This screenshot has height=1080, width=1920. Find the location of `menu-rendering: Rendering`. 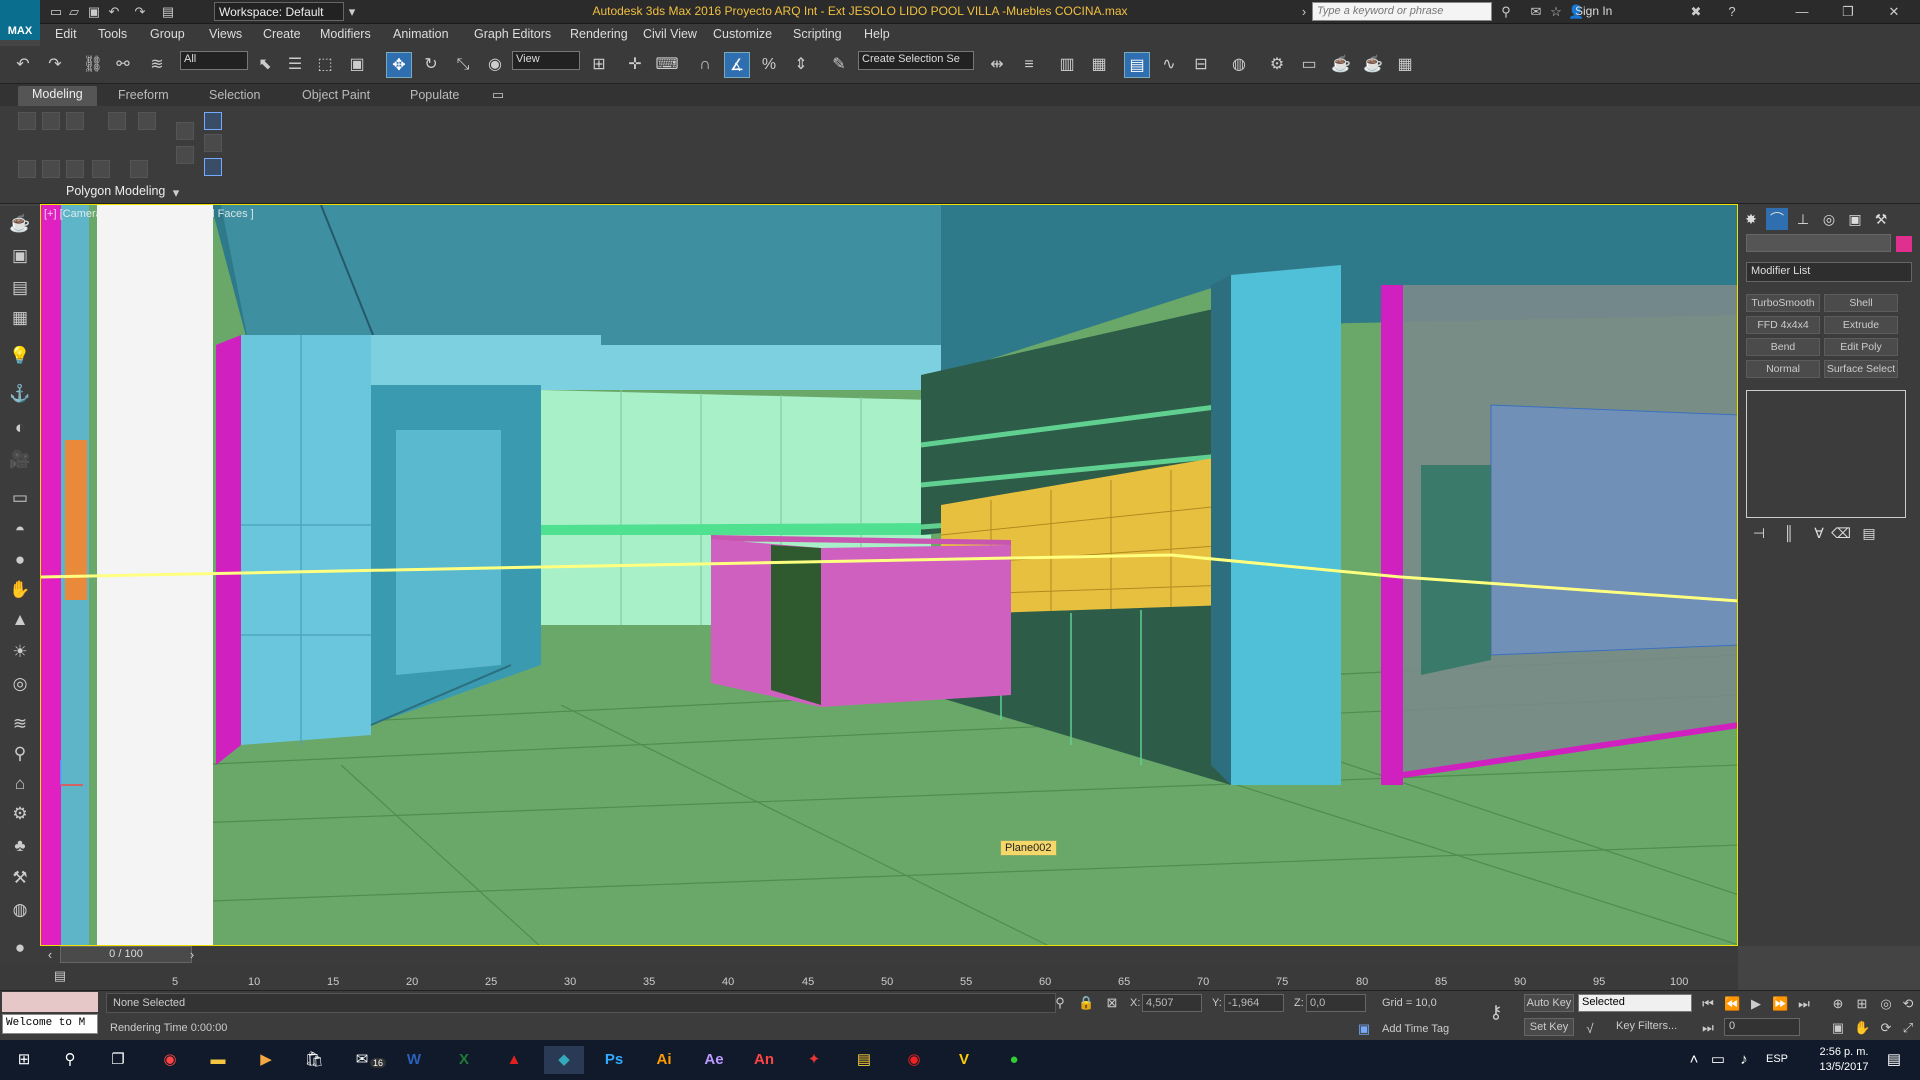

menu-rendering: Rendering is located at coordinates (599, 34).